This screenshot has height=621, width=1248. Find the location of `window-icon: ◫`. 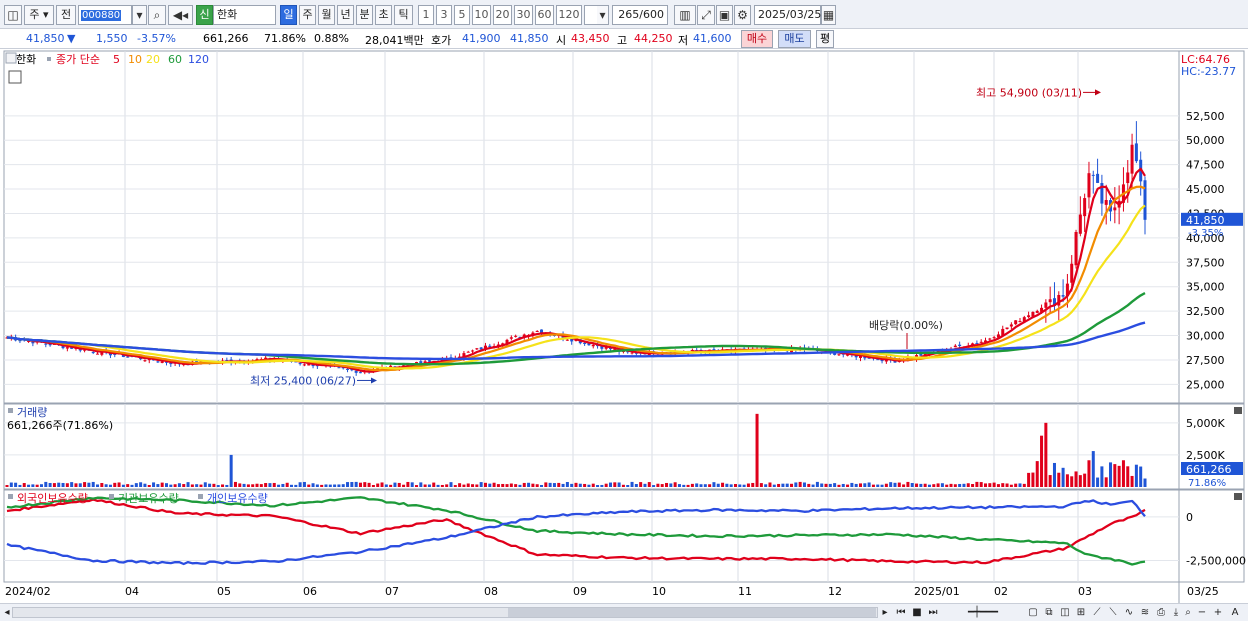

window-icon: ◫ is located at coordinates (13, 15).